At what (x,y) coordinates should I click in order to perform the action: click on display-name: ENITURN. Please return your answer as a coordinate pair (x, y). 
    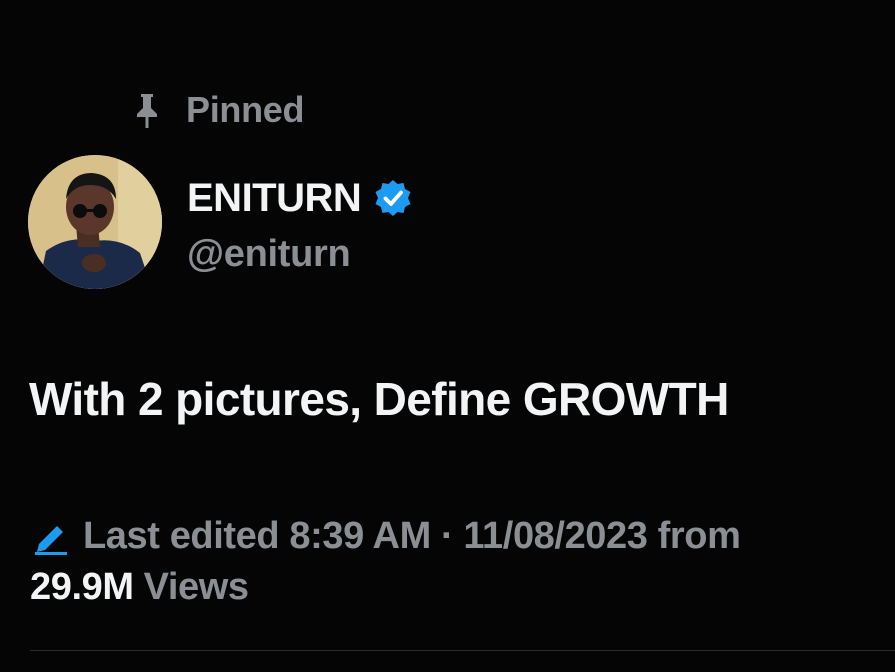
    Looking at the image, I should click on (274, 198).